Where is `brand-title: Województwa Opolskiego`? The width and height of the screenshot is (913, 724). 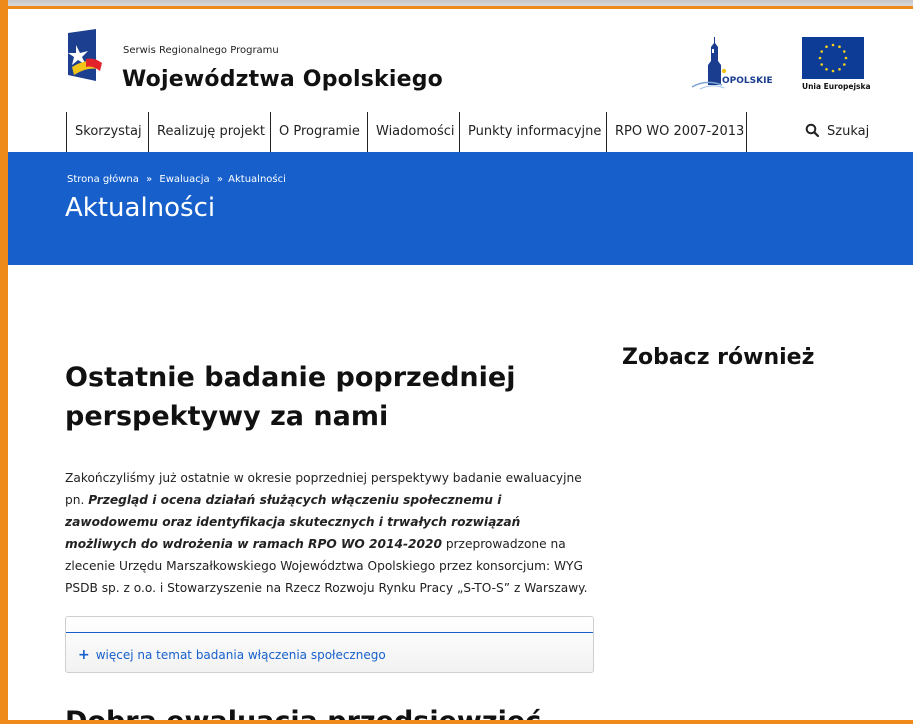 brand-title: Województwa Opolskiego is located at coordinates (282, 79).